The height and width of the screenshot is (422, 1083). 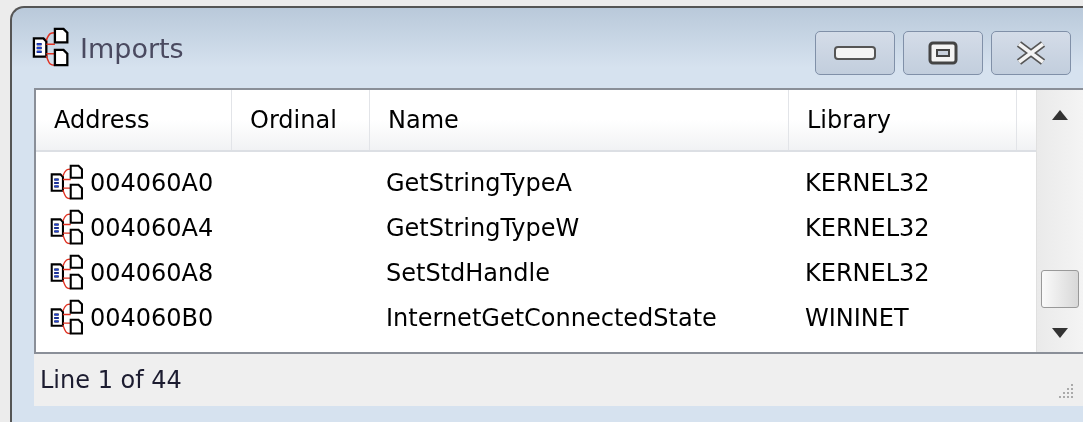 I want to click on resize-grip-icon, so click(x=1066, y=391).